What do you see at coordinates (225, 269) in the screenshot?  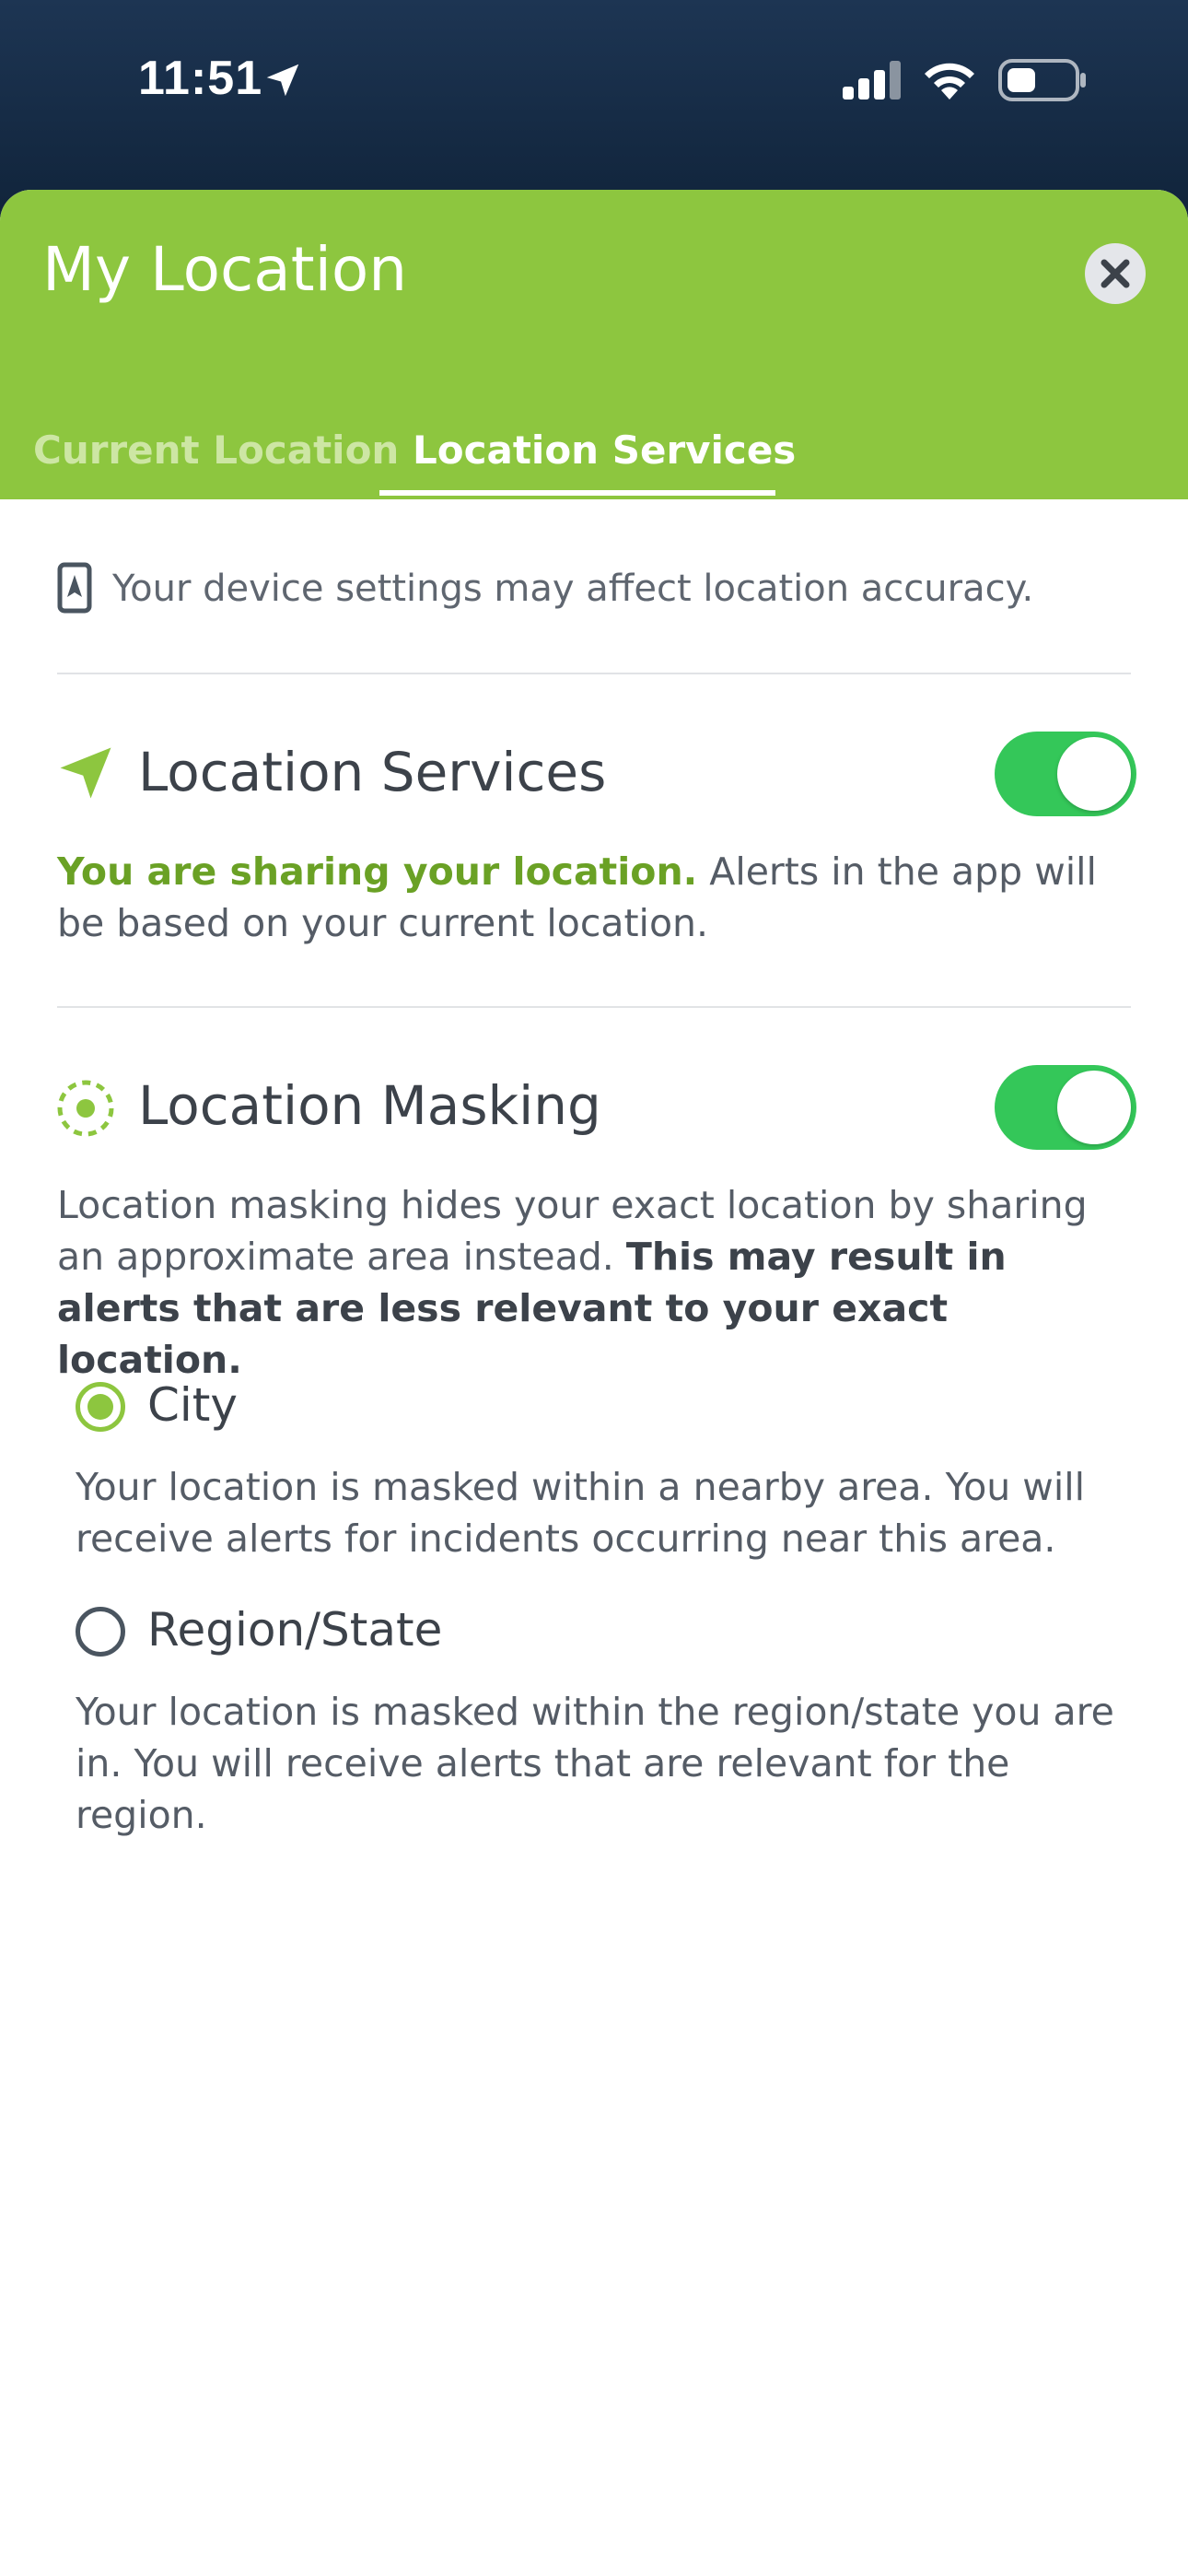 I see `page-title: My Location` at bounding box center [225, 269].